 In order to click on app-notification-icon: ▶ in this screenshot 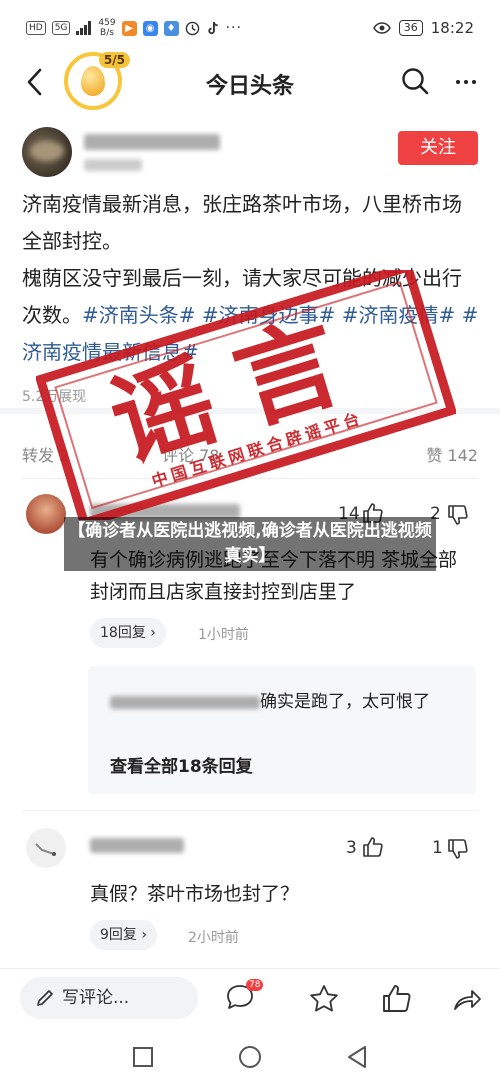, I will do `click(129, 28)`.